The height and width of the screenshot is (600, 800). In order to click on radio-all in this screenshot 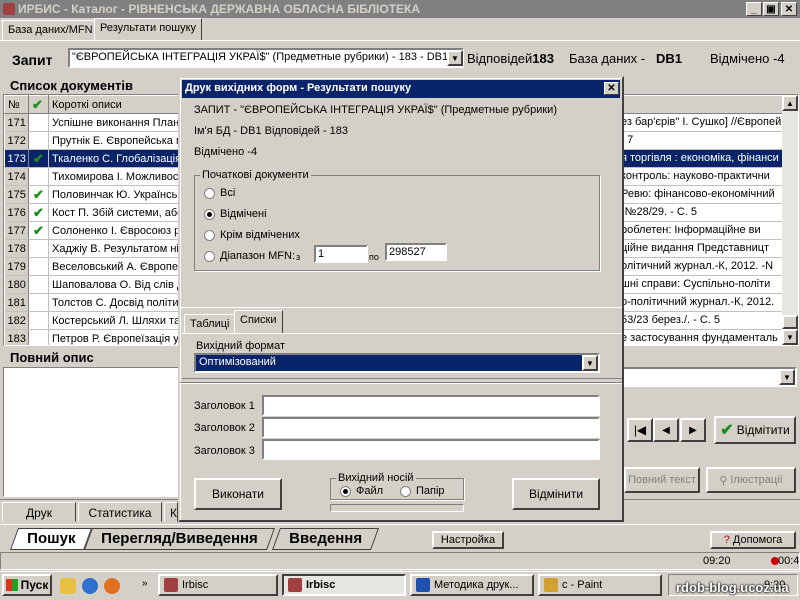, I will do `click(209, 193)`.